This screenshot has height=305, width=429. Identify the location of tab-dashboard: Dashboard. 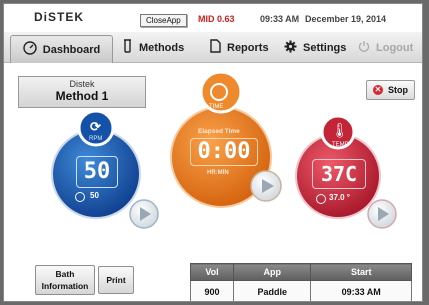
(61, 49).